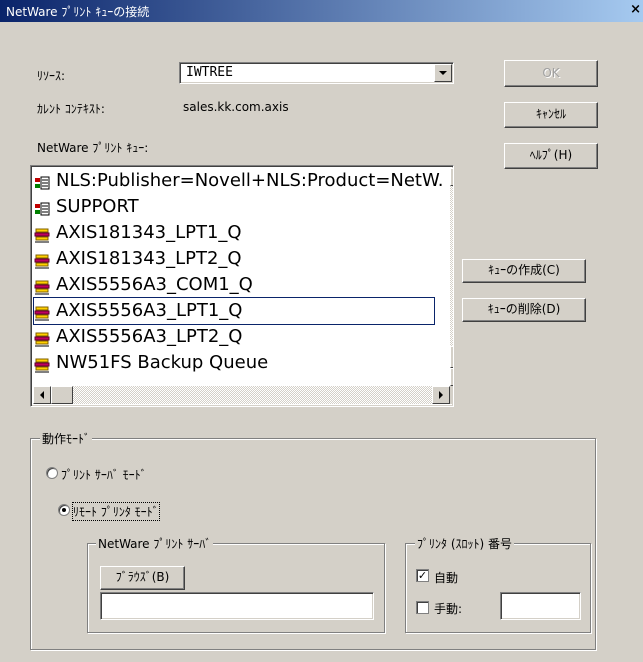  What do you see at coordinates (448, 608) in the screenshot?
I see `manual-label: 手動:` at bounding box center [448, 608].